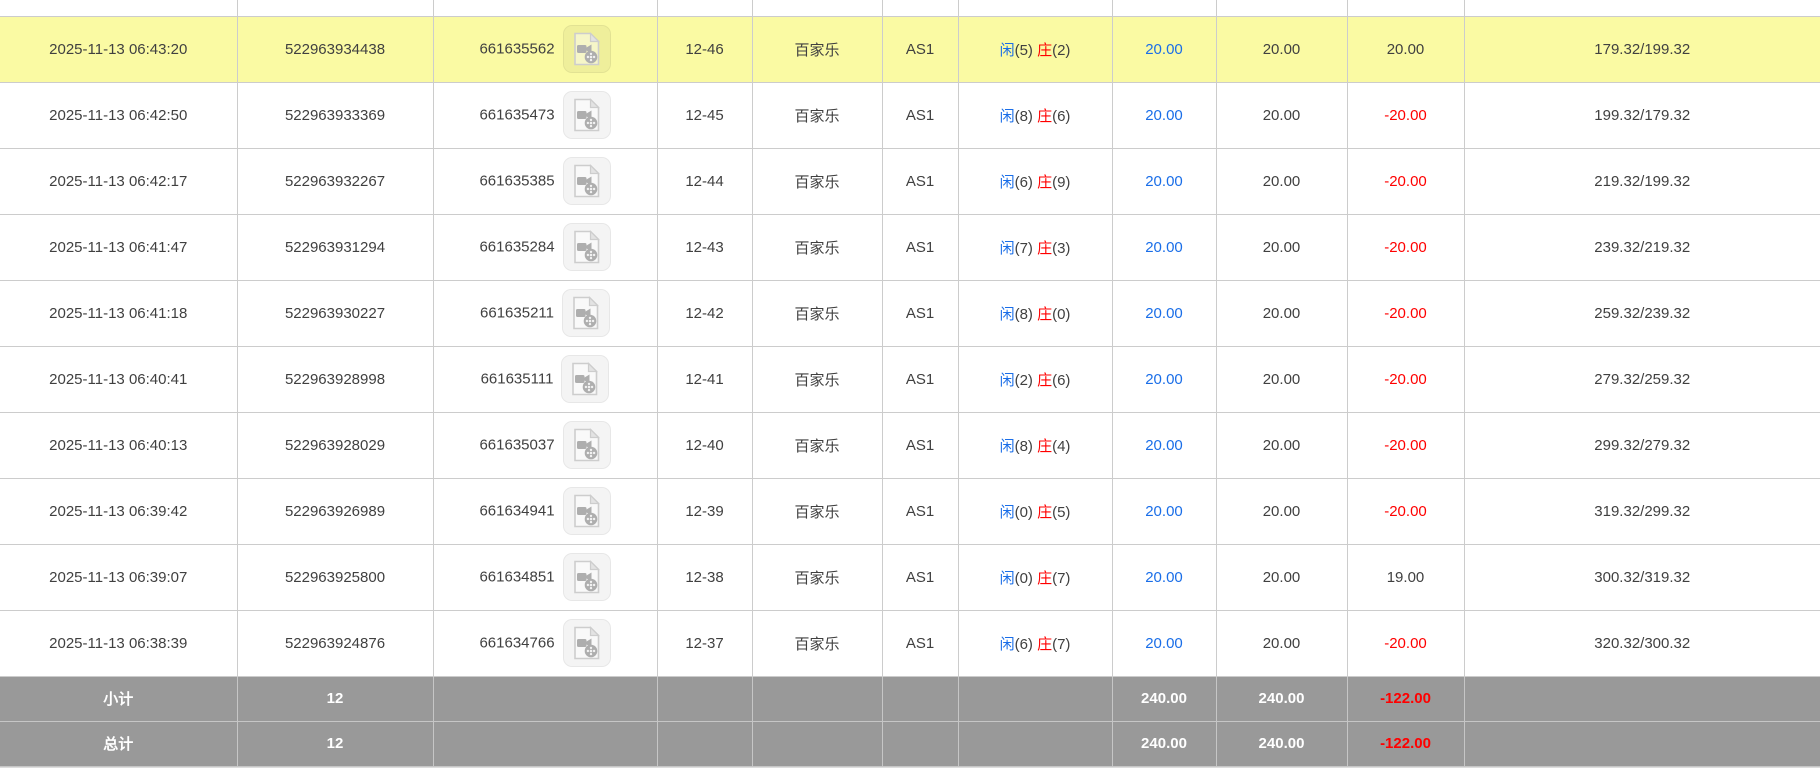  I want to click on cell-game-id: 661634766, so click(545, 643).